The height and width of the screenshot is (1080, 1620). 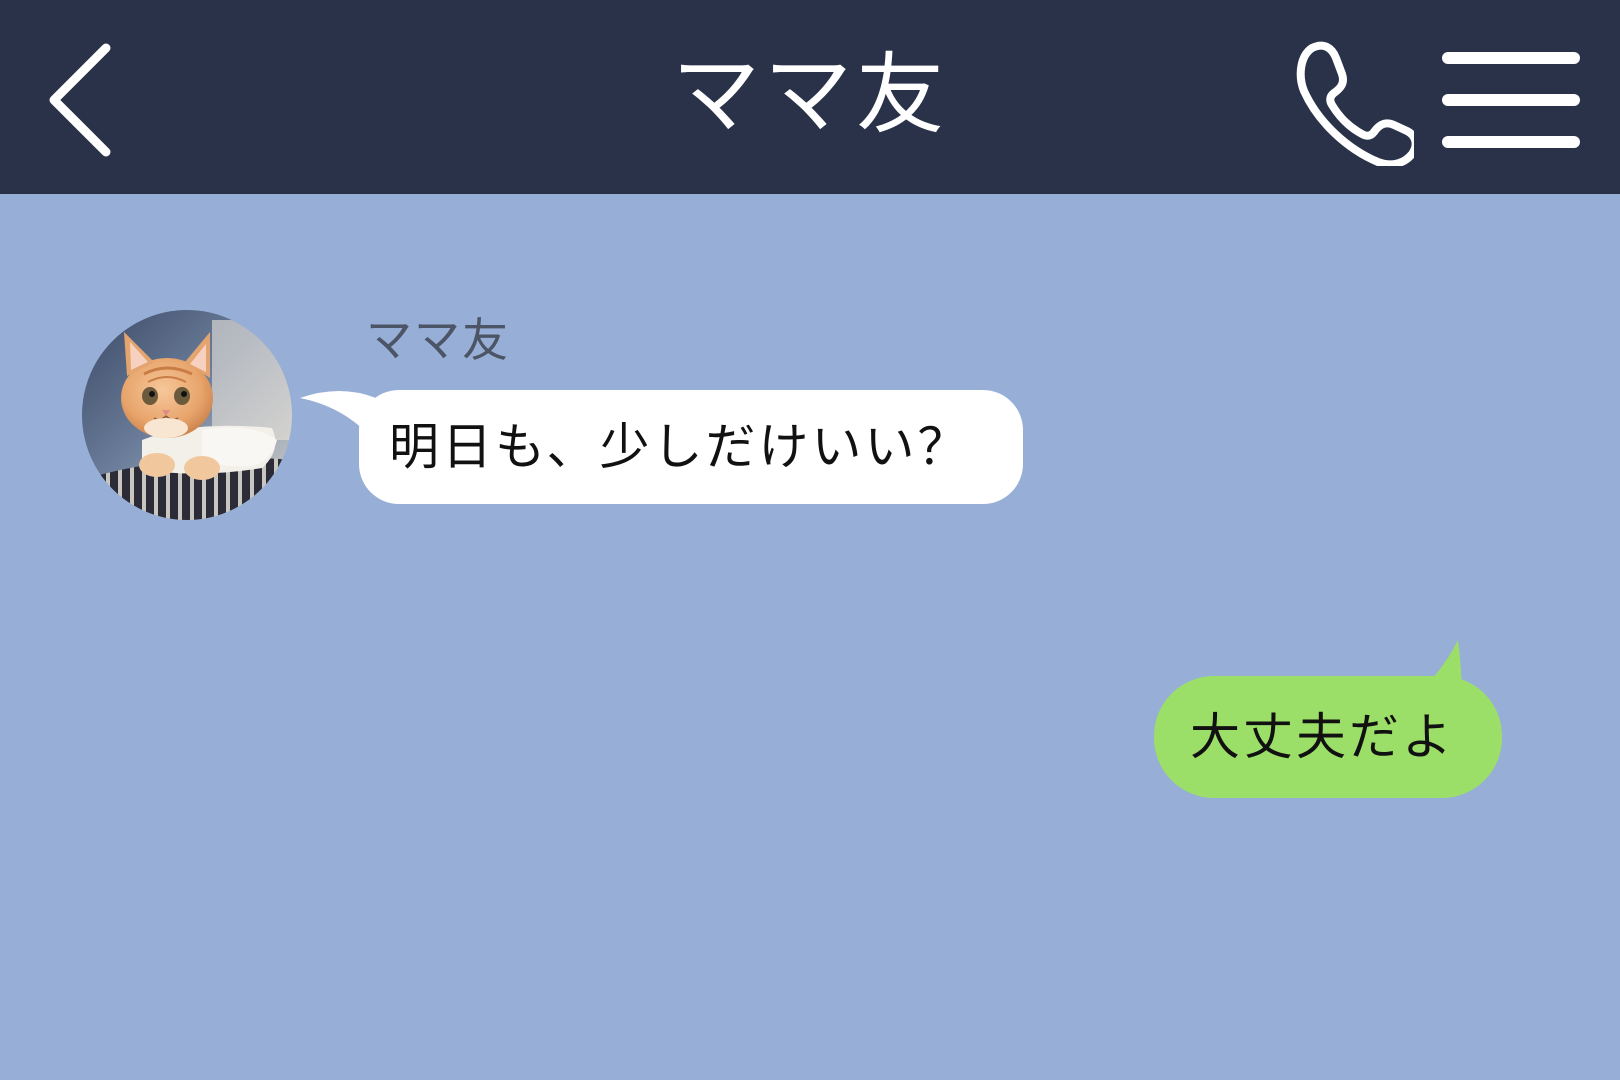 I want to click on menu-button, so click(x=1511, y=100).